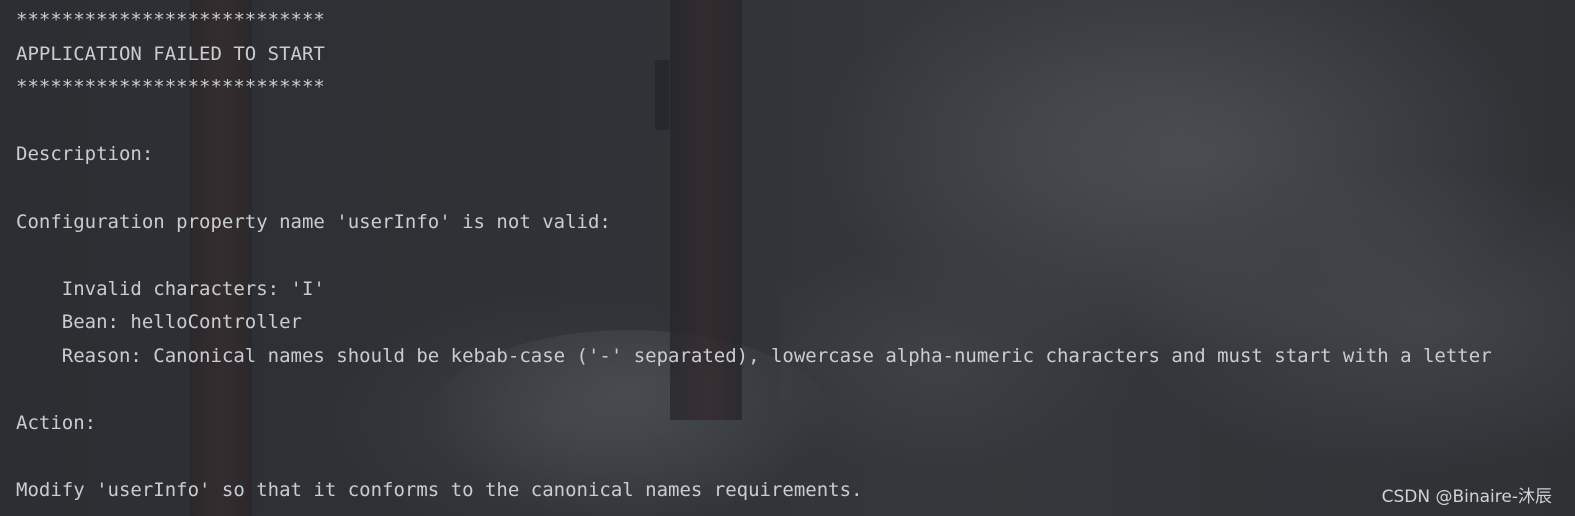 The height and width of the screenshot is (516, 1575). What do you see at coordinates (85, 154) in the screenshot?
I see `log-description-heading: Description:` at bounding box center [85, 154].